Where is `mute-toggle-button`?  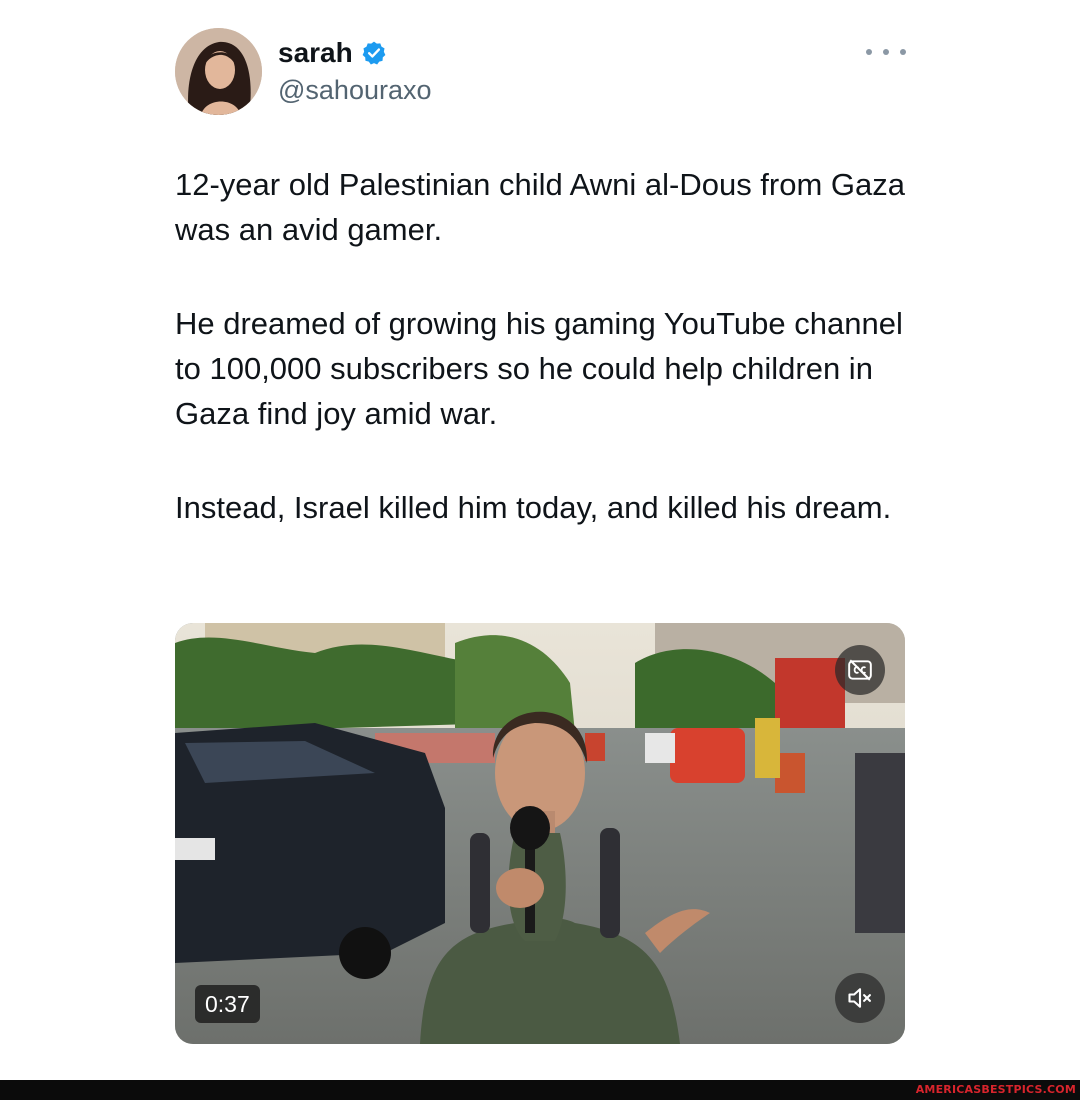 mute-toggle-button is located at coordinates (860, 998).